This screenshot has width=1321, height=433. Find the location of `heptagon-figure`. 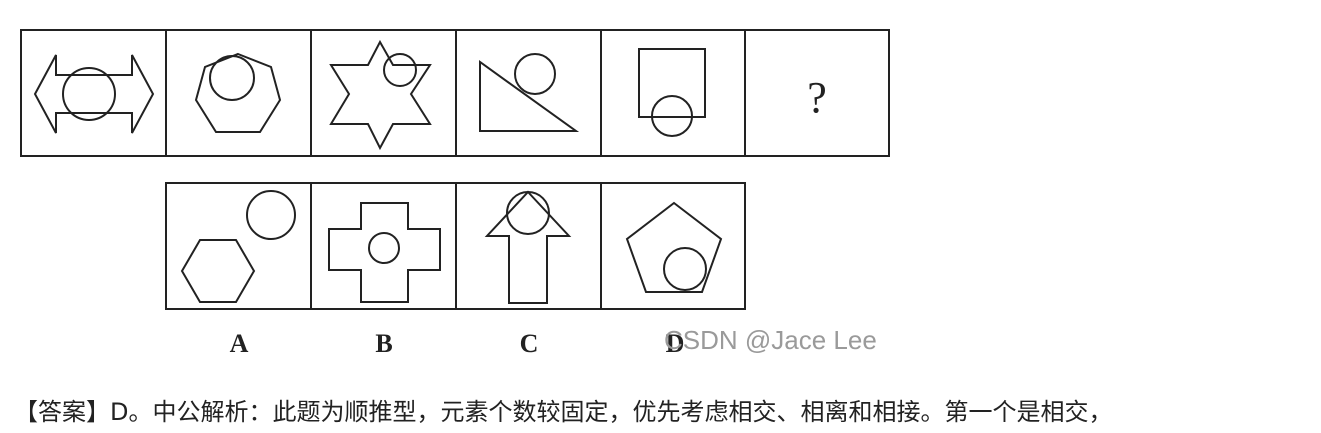

heptagon-figure is located at coordinates (238, 92).